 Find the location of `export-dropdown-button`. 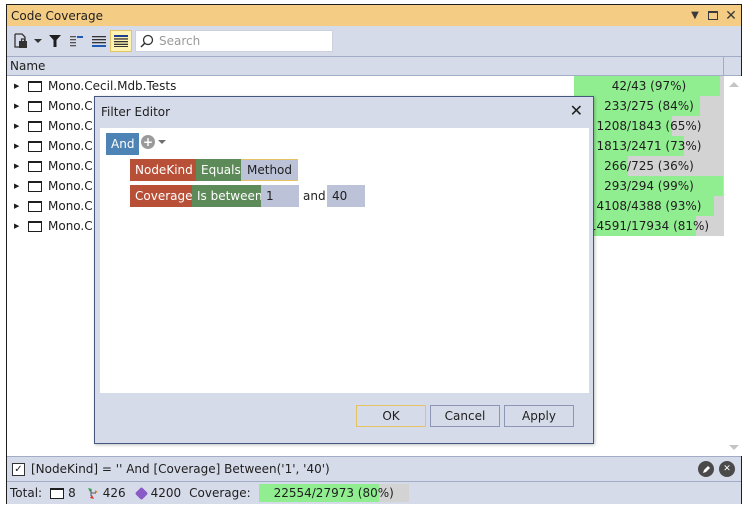

export-dropdown-button is located at coordinates (38, 41).